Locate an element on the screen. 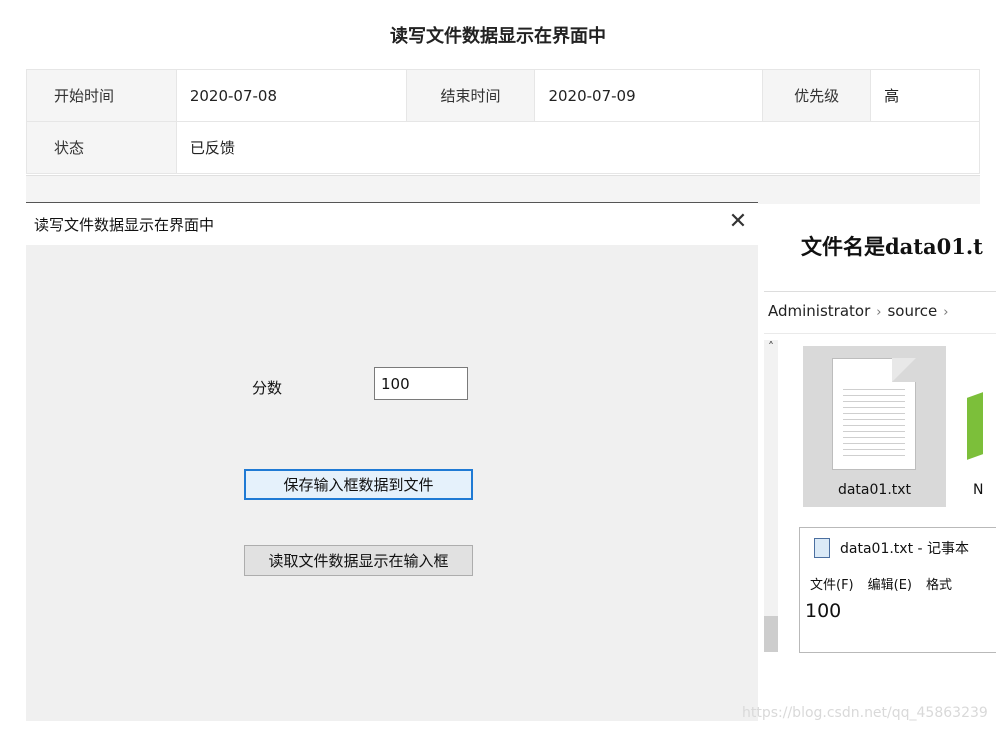 This screenshot has height=732, width=996. file-name: N is located at coordinates (978, 490).